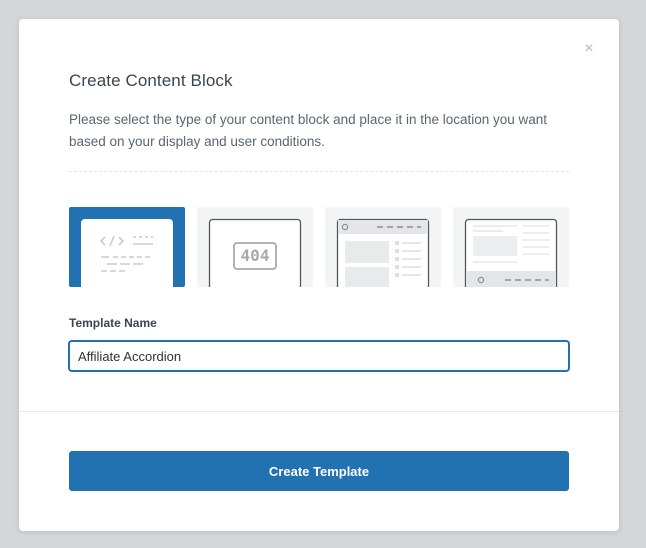 This screenshot has width=646, height=548. I want to click on error-404-label: 404, so click(255, 255).